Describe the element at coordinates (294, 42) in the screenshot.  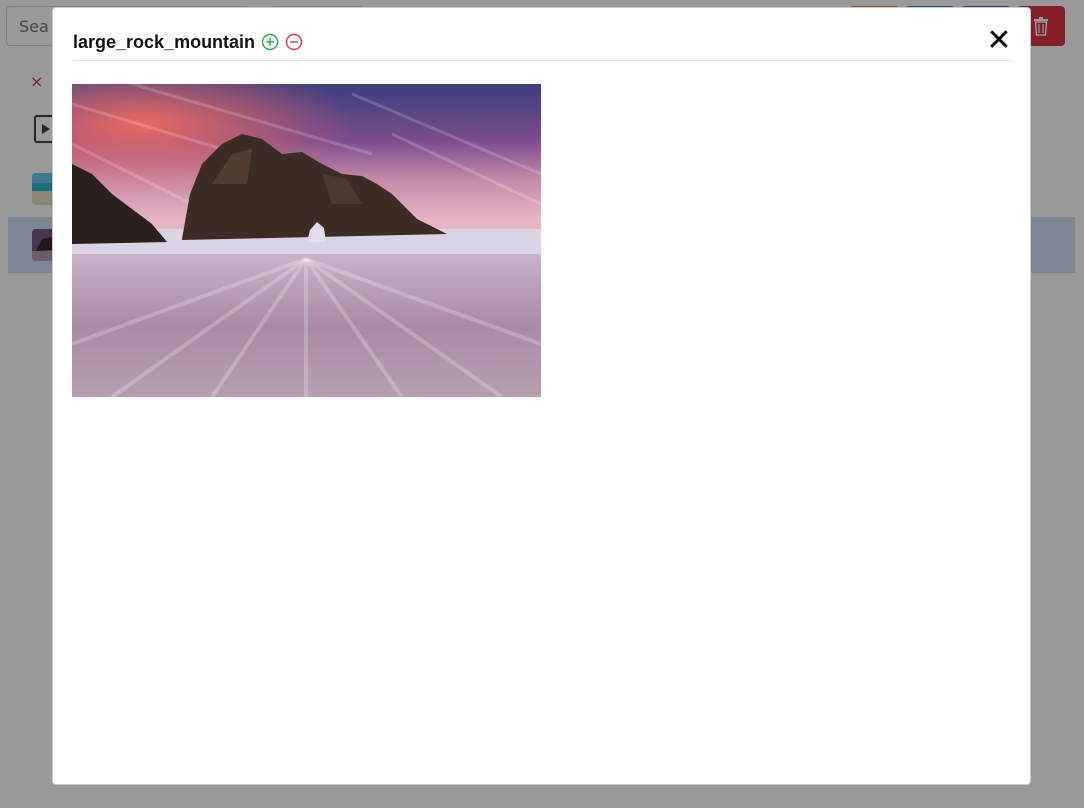
I see `zoom-out-icon` at that location.